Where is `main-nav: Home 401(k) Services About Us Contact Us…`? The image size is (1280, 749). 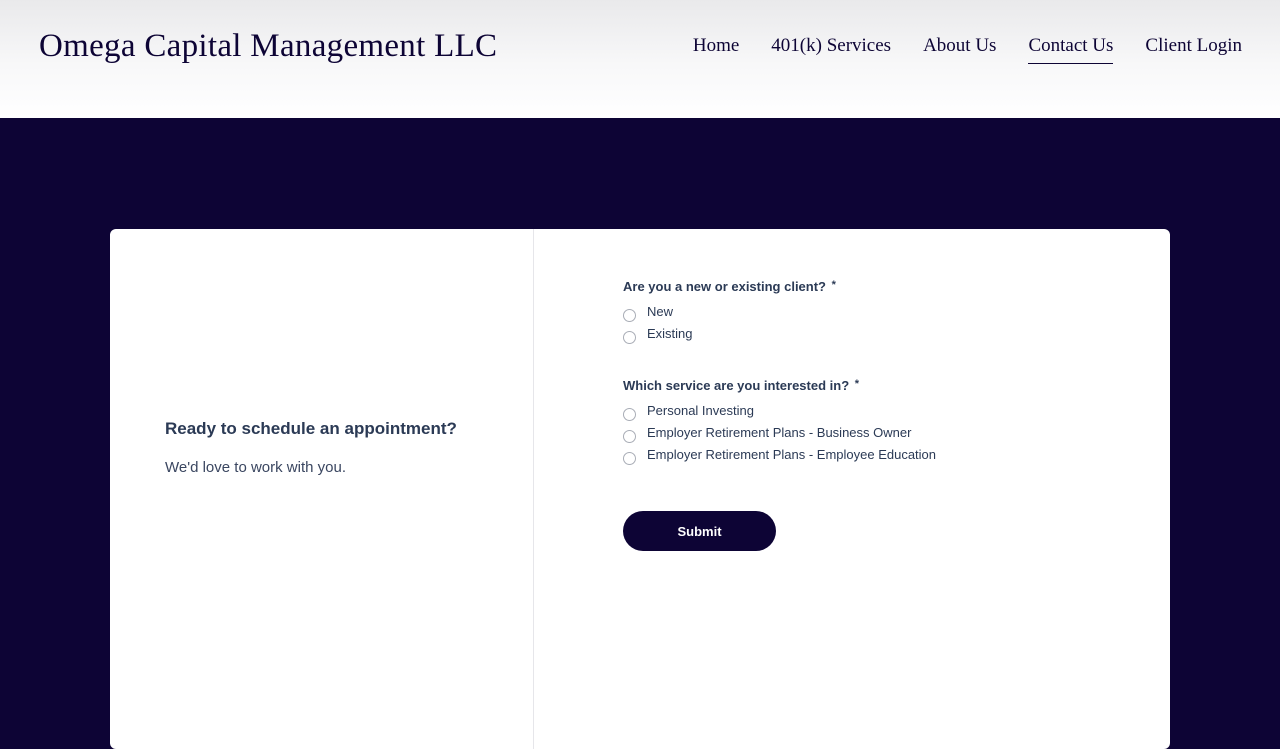 main-nav: Home 401(k) Services About Us Contact Us… is located at coordinates (967, 49).